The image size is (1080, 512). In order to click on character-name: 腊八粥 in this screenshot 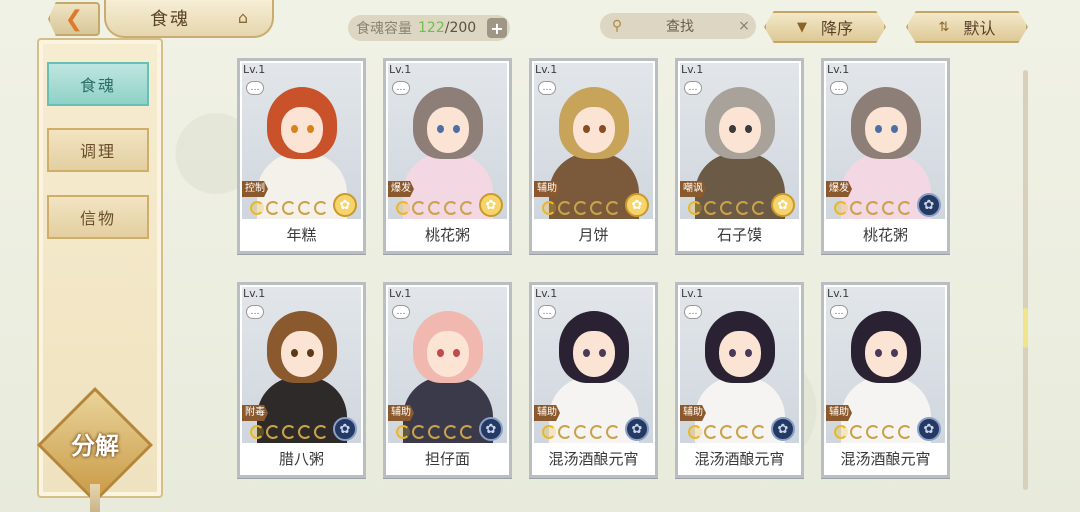, I will do `click(301, 459)`.